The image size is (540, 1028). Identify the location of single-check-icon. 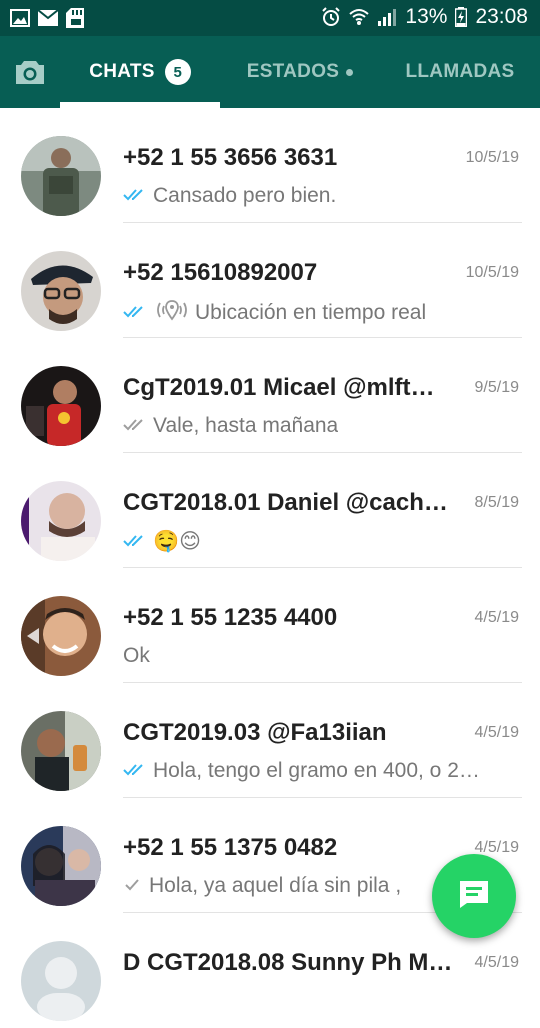
(134, 886).